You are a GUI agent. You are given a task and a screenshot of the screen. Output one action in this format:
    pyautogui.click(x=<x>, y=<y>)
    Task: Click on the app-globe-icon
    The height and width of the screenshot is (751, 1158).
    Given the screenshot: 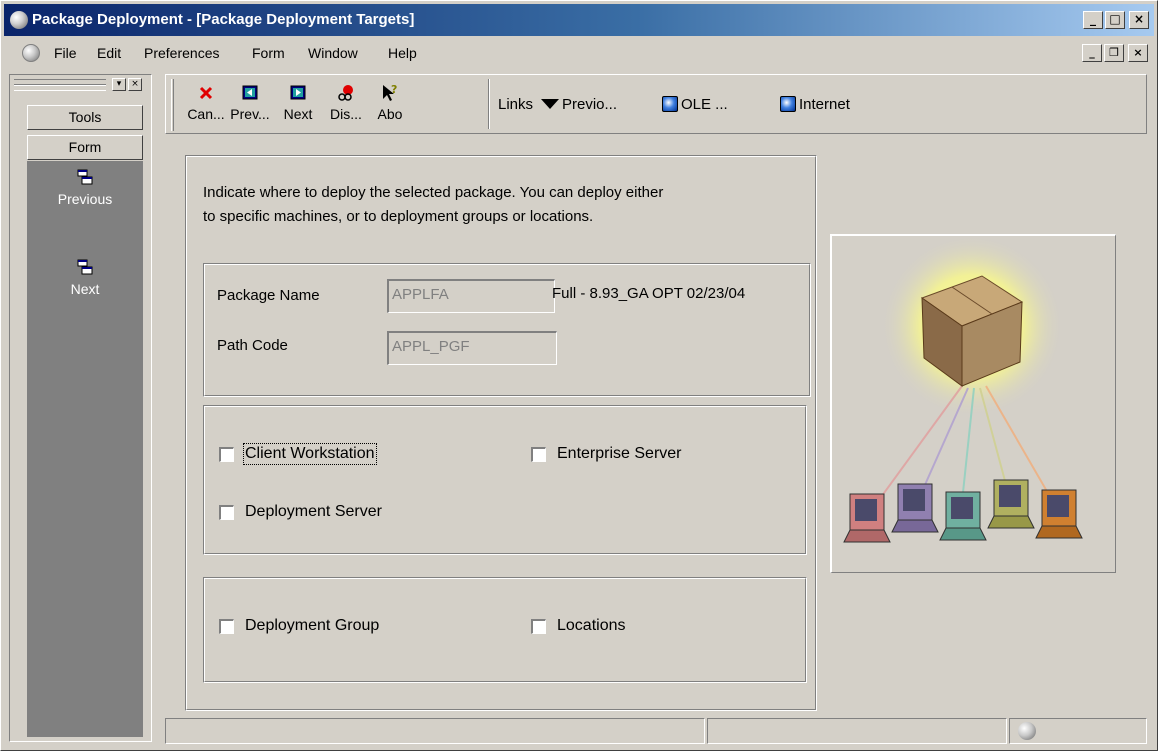 What is the action you would take?
    pyautogui.click(x=19, y=20)
    